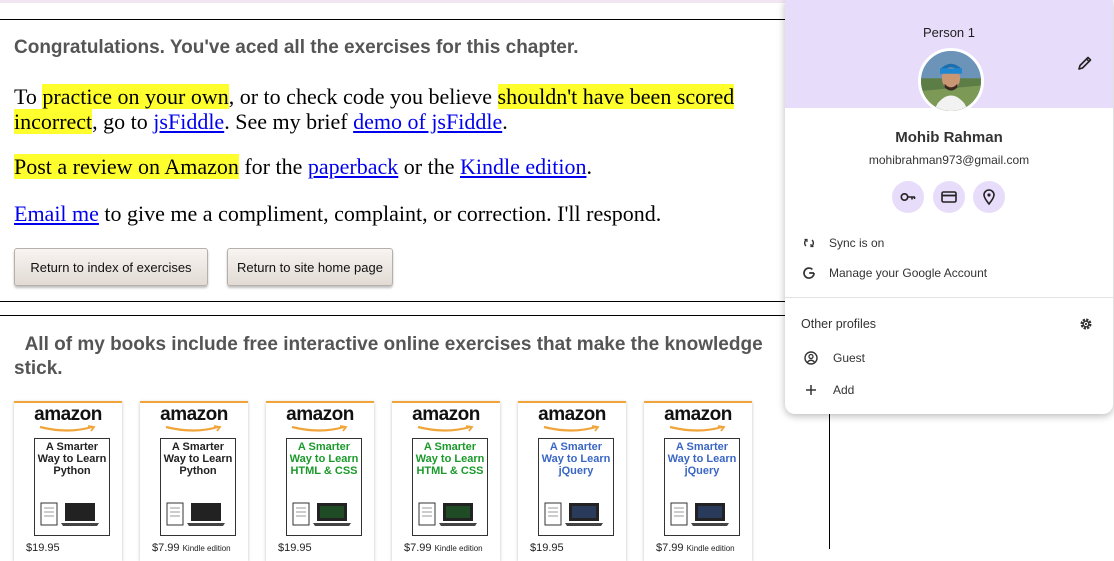 Image resolution: width=1114 pixels, height=561 pixels. Describe the element at coordinates (857, 243) in the screenshot. I see `sync-label: Sync is on` at that location.